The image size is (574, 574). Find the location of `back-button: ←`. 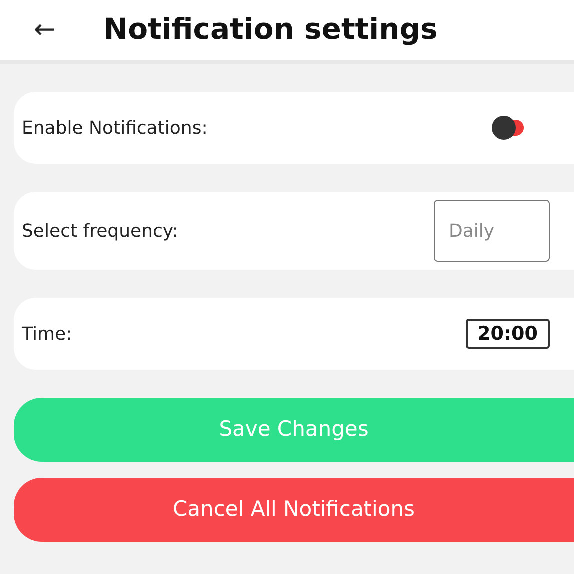

back-button: ← is located at coordinates (45, 30).